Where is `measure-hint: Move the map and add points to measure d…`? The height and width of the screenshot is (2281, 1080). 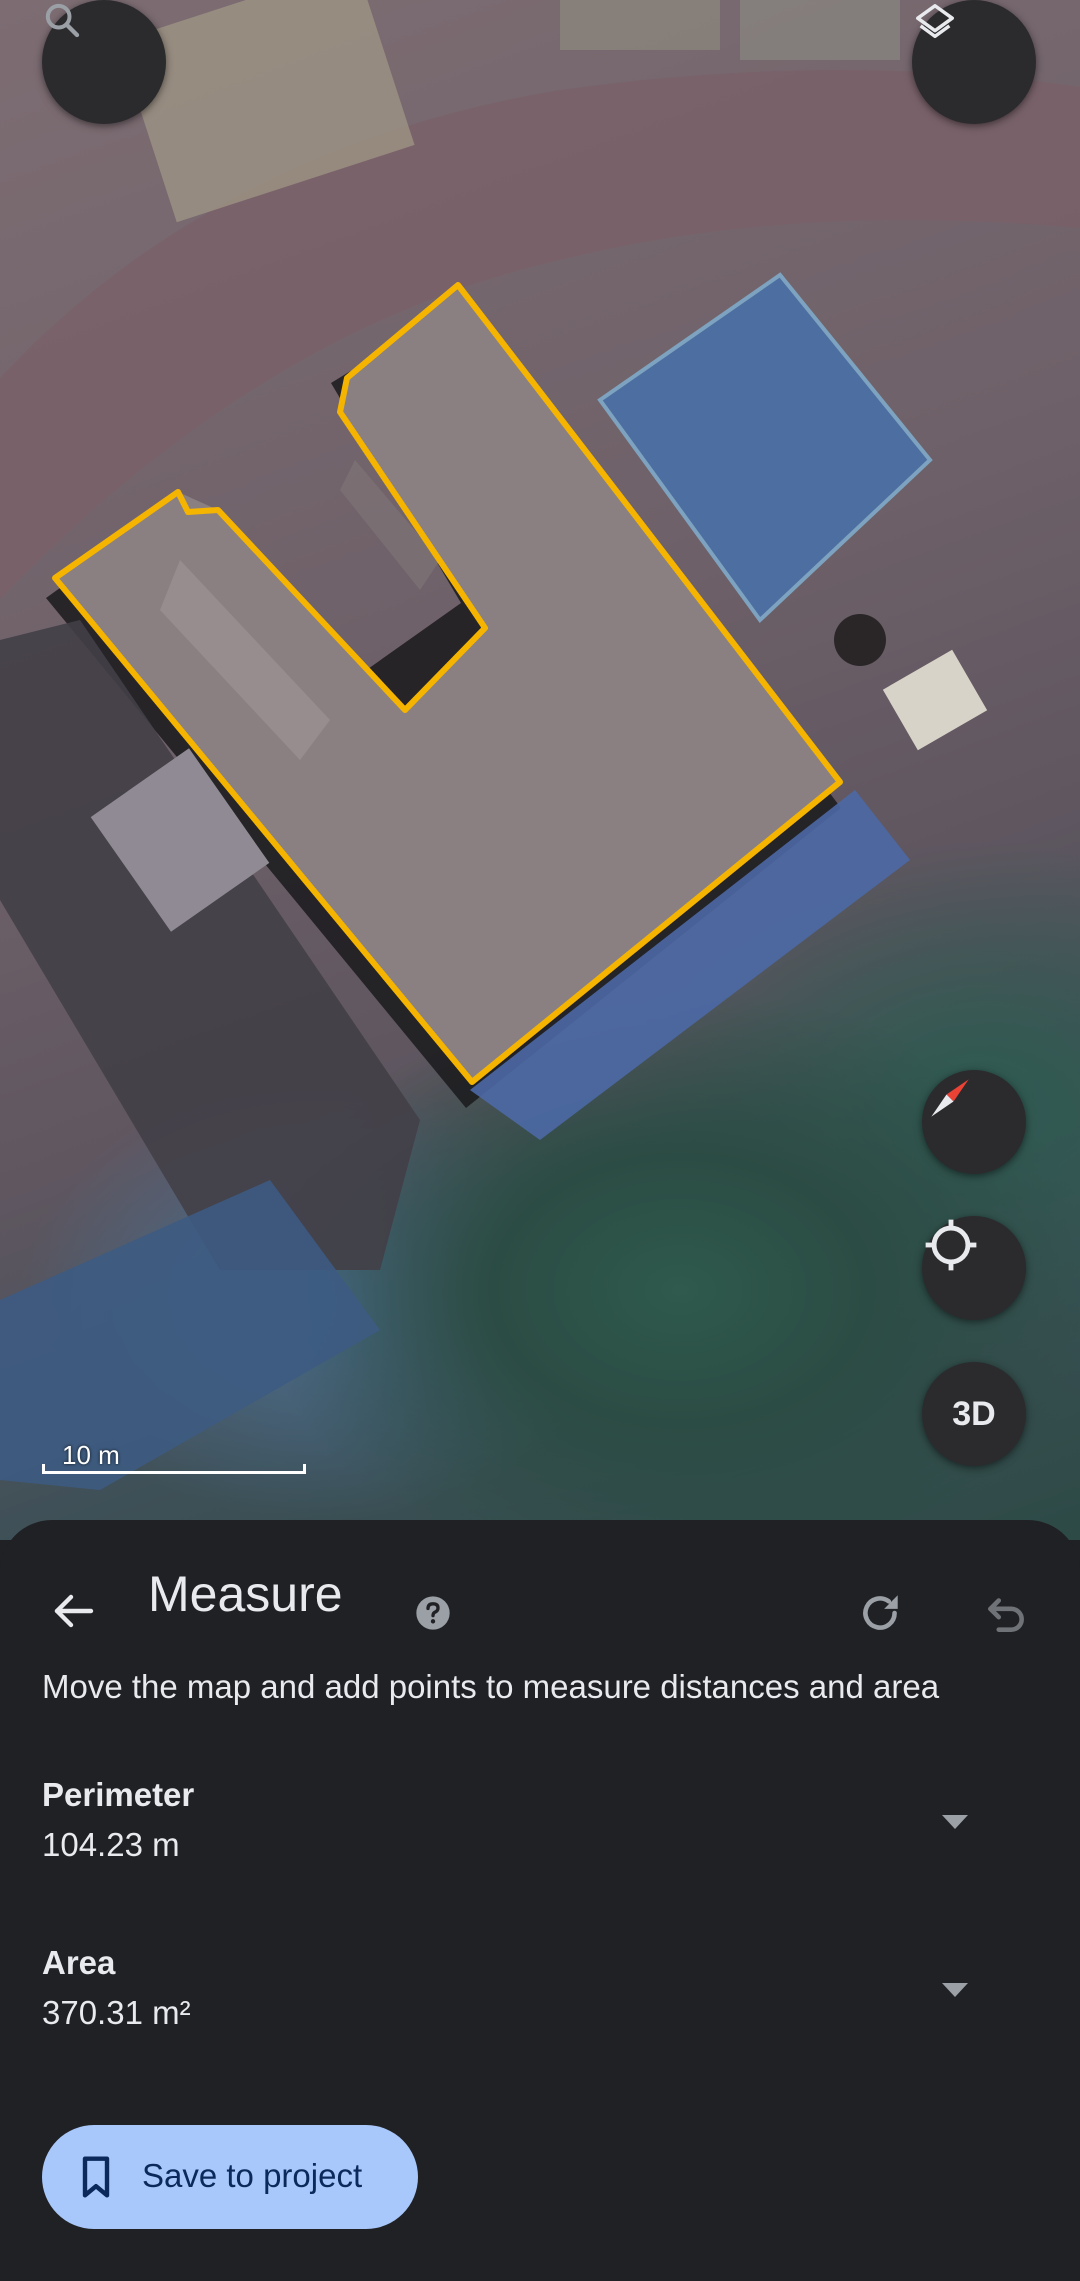
measure-hint: Move the map and add points to measure d… is located at coordinates (491, 1686).